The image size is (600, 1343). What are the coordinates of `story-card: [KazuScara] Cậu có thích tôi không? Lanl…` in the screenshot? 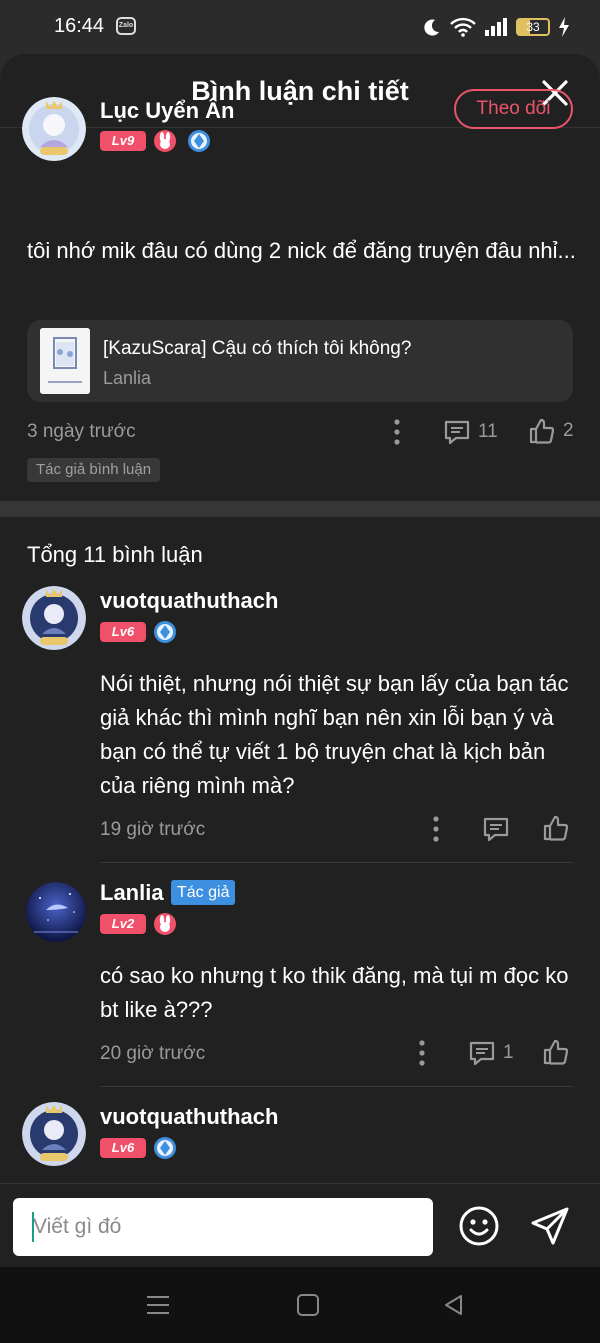 It's located at (300, 361).